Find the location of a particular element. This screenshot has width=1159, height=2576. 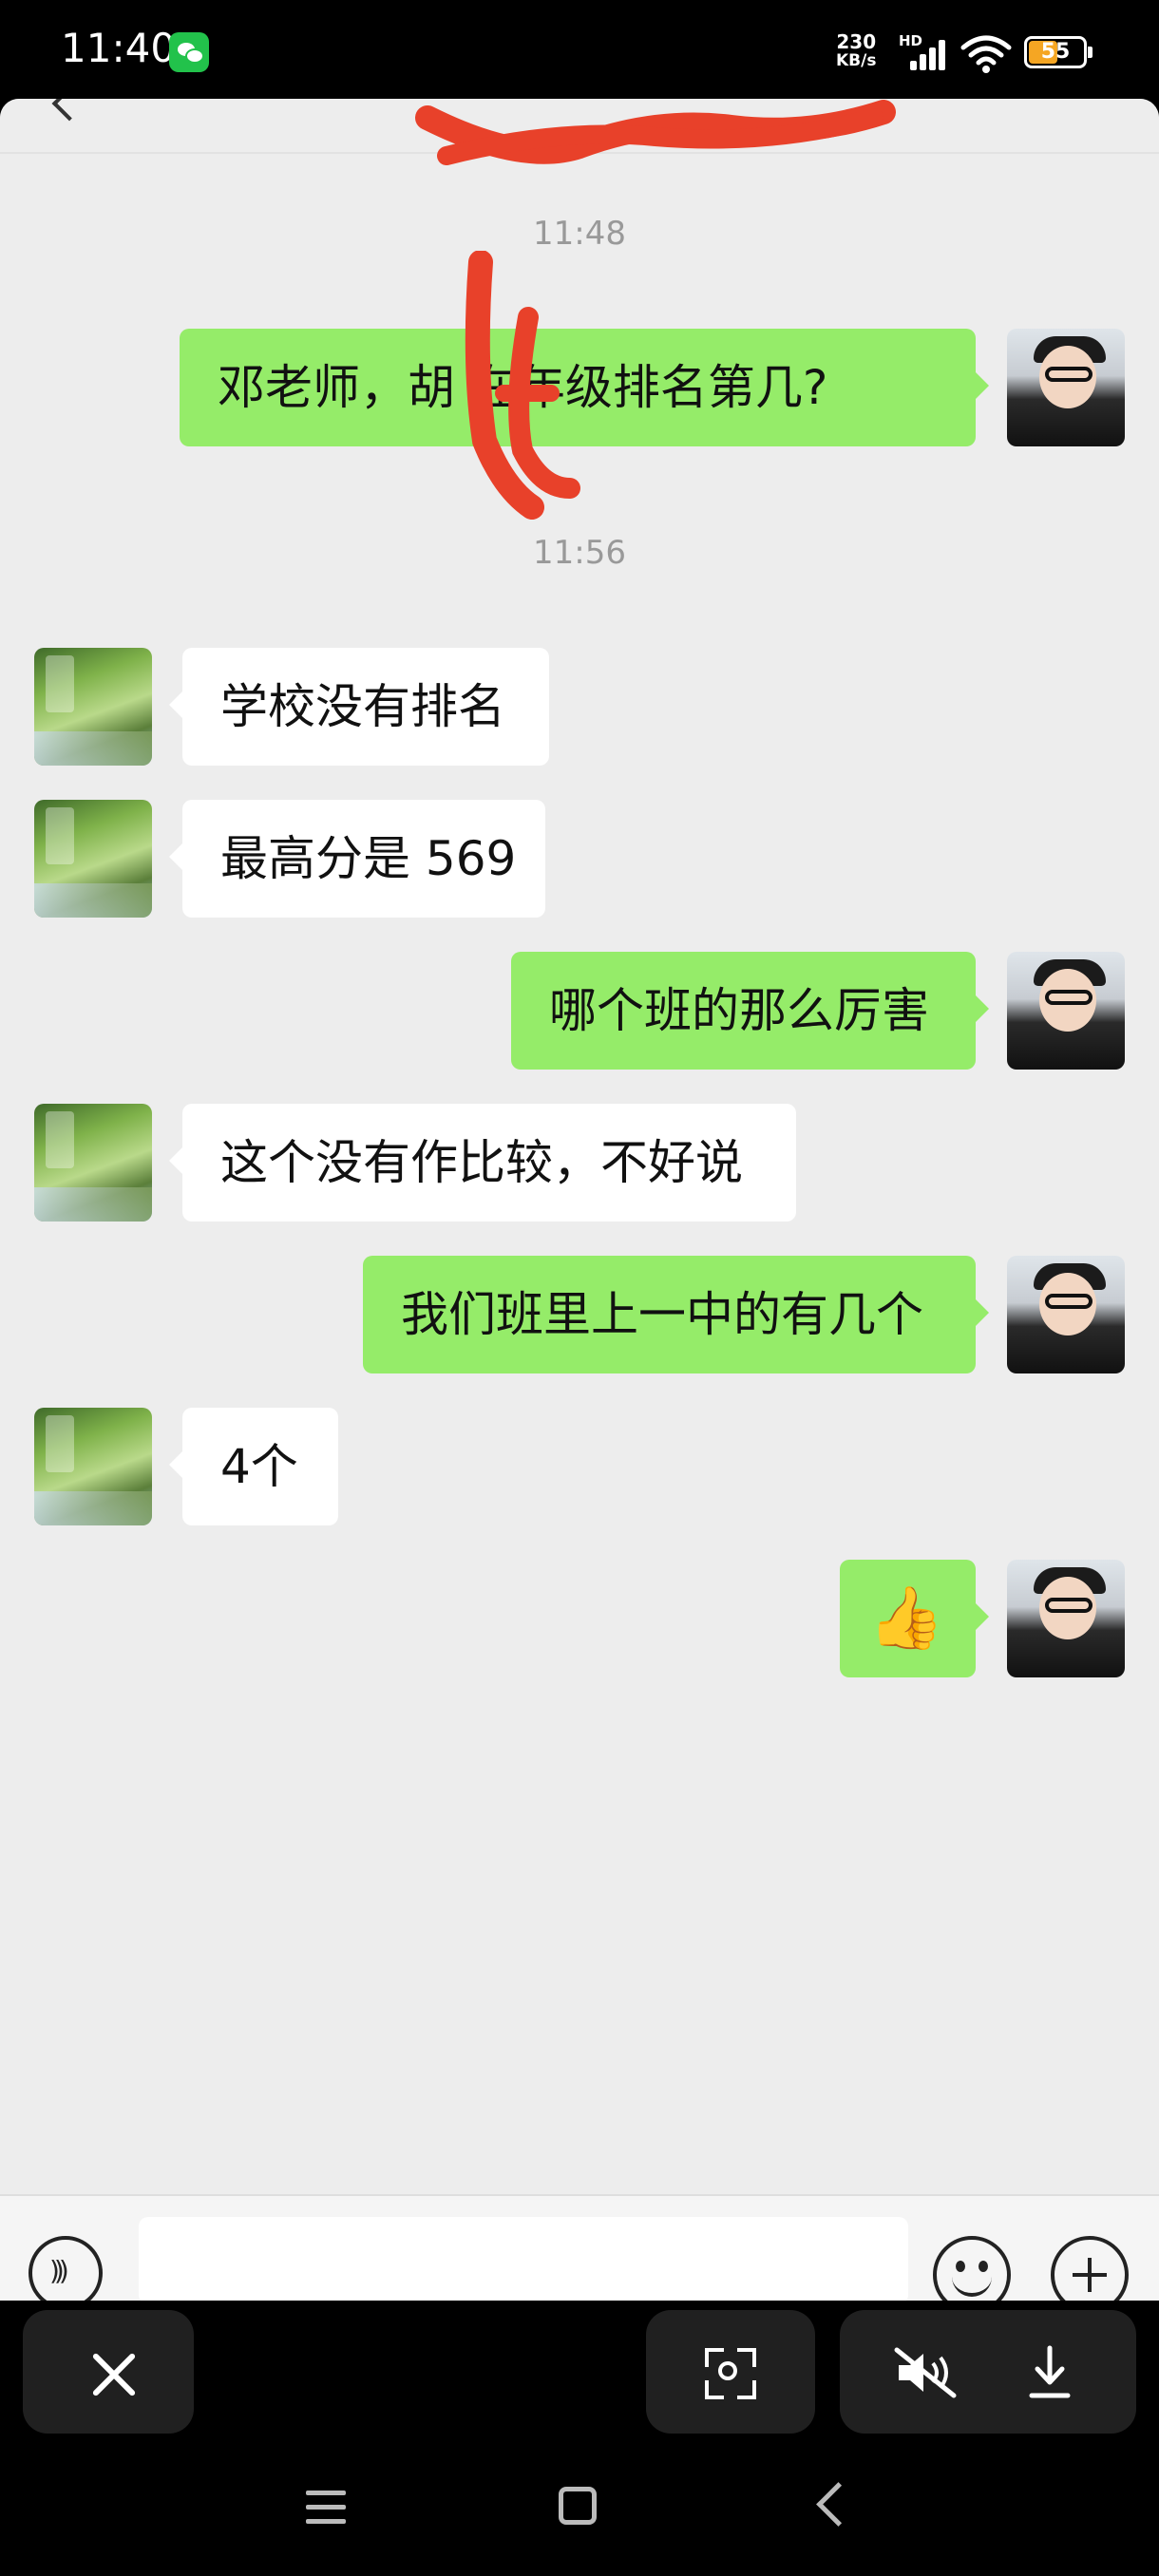

status-bar: 11:40 230 KB/s HD 55 is located at coordinates (579, 49).